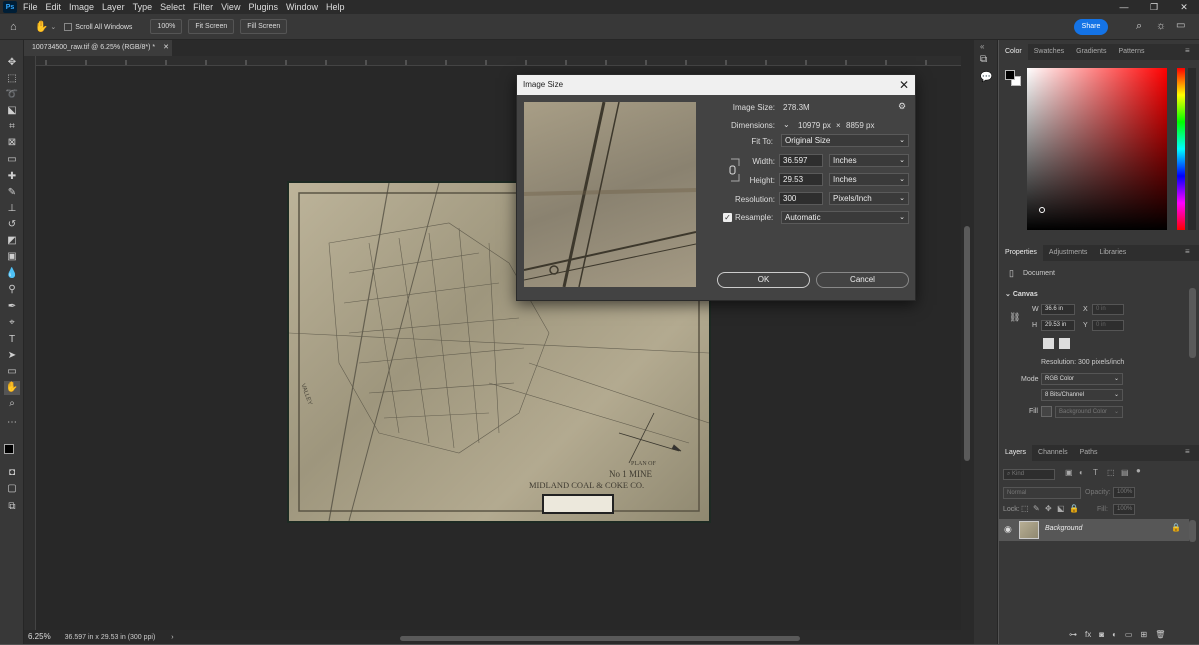  I want to click on tab-adjustments: Adjustments, so click(1068, 253).